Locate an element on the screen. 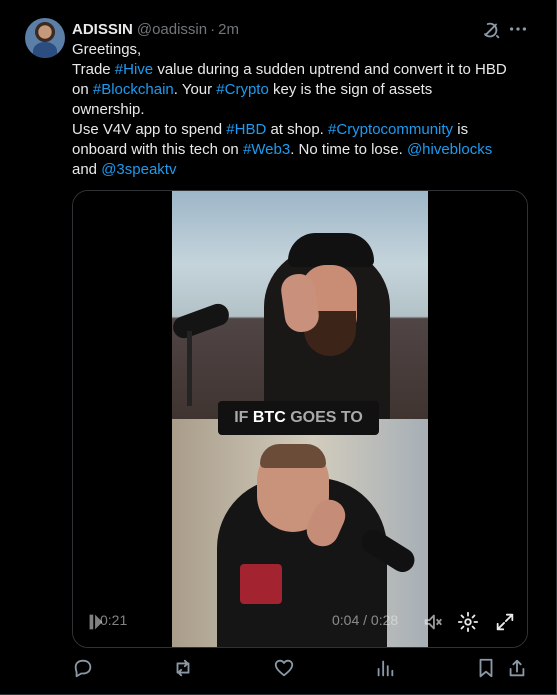  mention-hiveblocks: @hiveblocks is located at coordinates (449, 149).